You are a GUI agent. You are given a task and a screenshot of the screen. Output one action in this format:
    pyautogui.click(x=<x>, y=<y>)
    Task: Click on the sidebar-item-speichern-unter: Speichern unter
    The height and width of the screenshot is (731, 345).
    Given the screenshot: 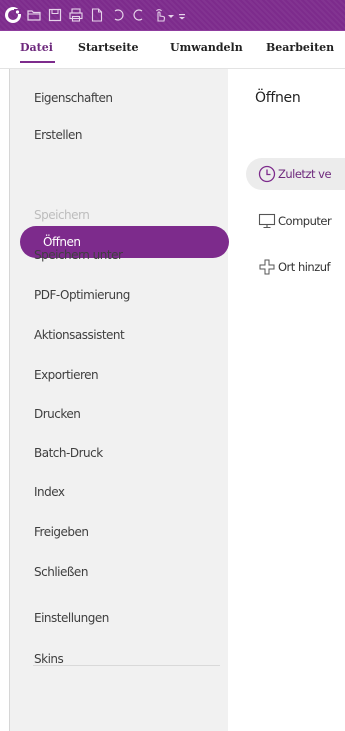 What is the action you would take?
    pyautogui.click(x=78, y=255)
    